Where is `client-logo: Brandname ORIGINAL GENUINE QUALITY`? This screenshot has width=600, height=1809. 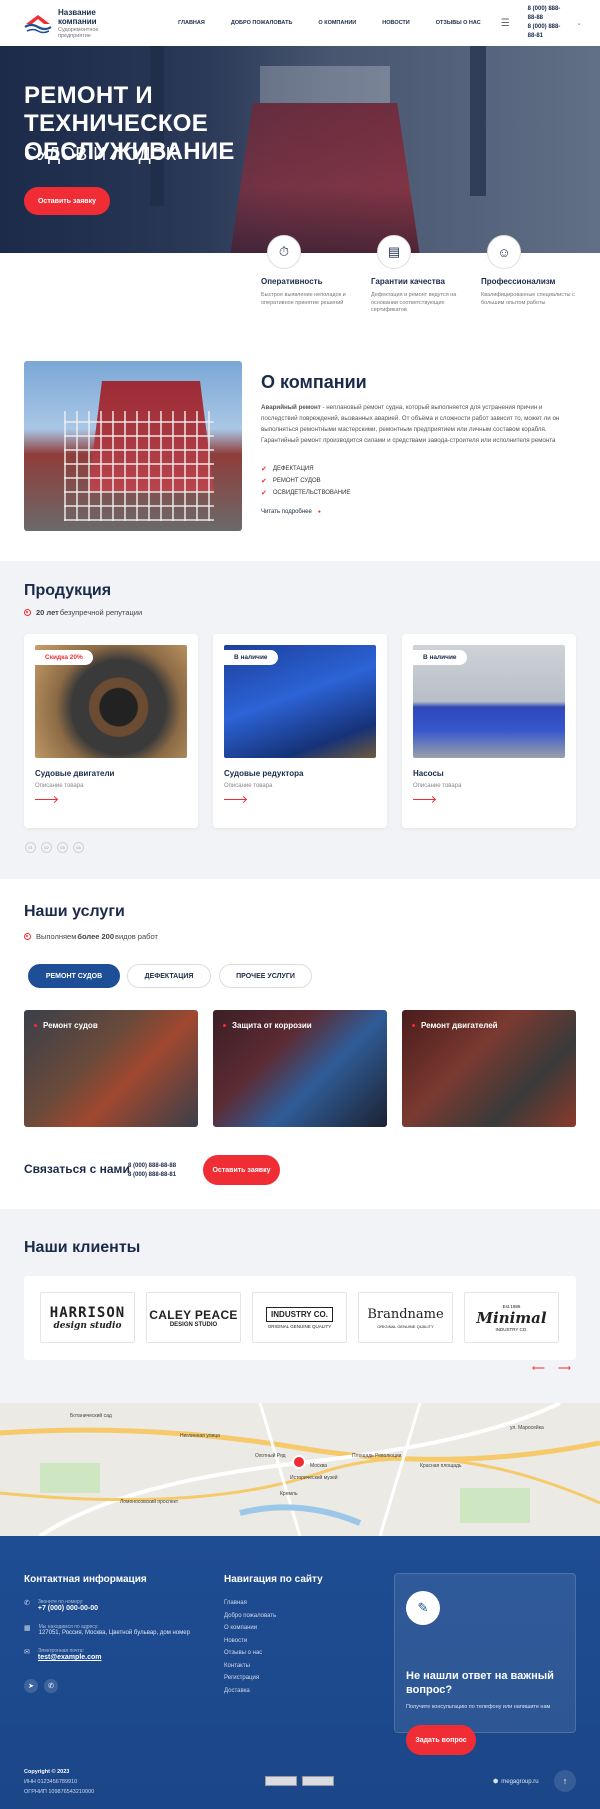
client-logo: Brandname ORIGINAL GENUINE QUALITY is located at coordinates (405, 1317).